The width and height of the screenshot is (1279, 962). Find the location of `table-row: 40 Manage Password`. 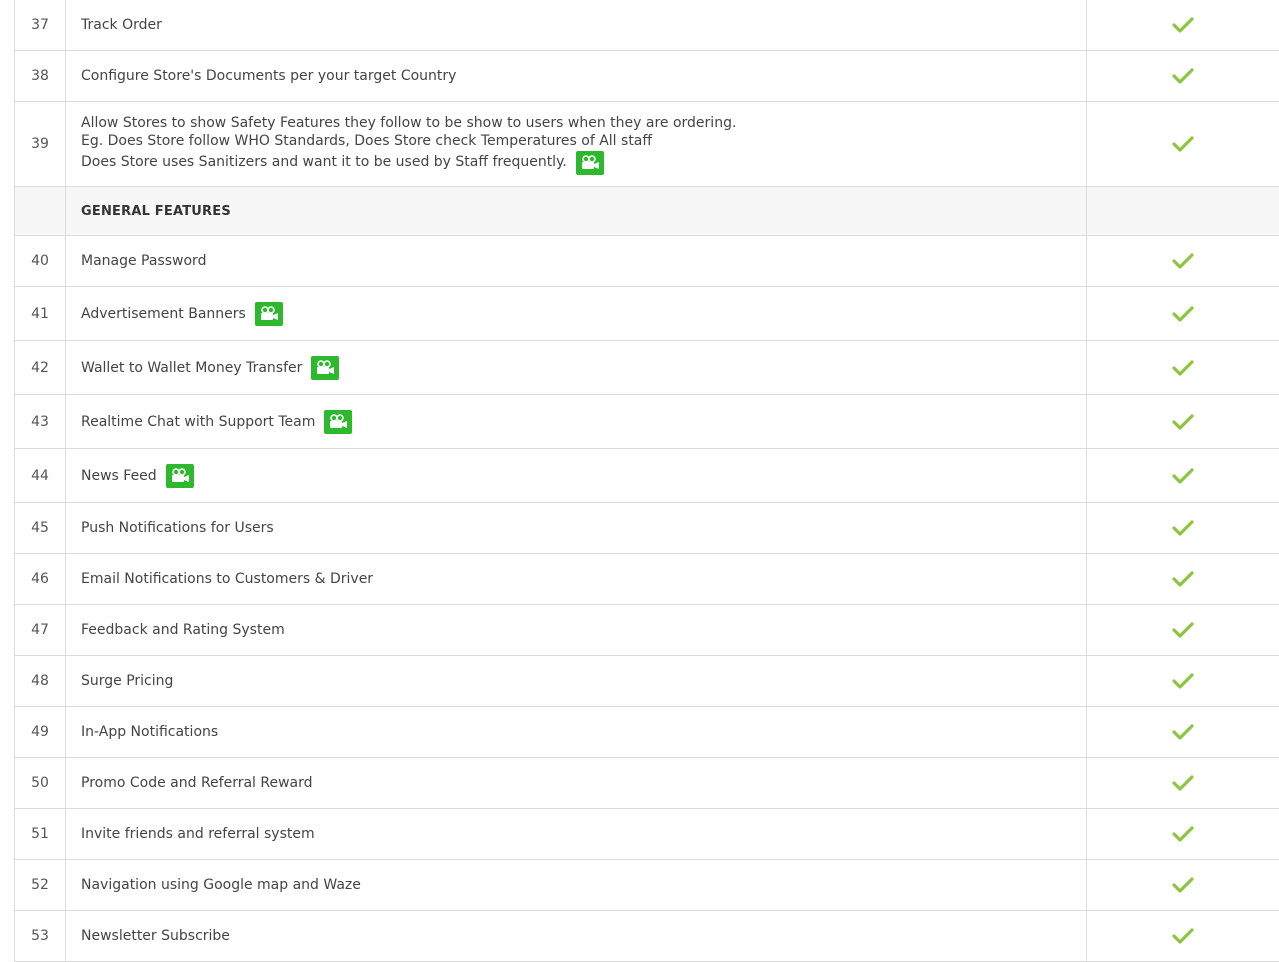

table-row: 40 Manage Password is located at coordinates (647, 261).